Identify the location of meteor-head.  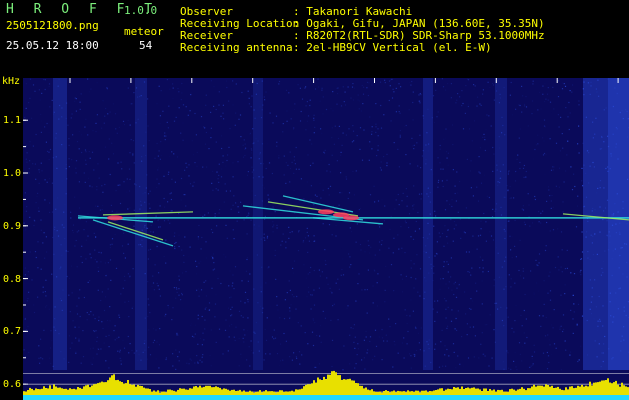
(326, 212).